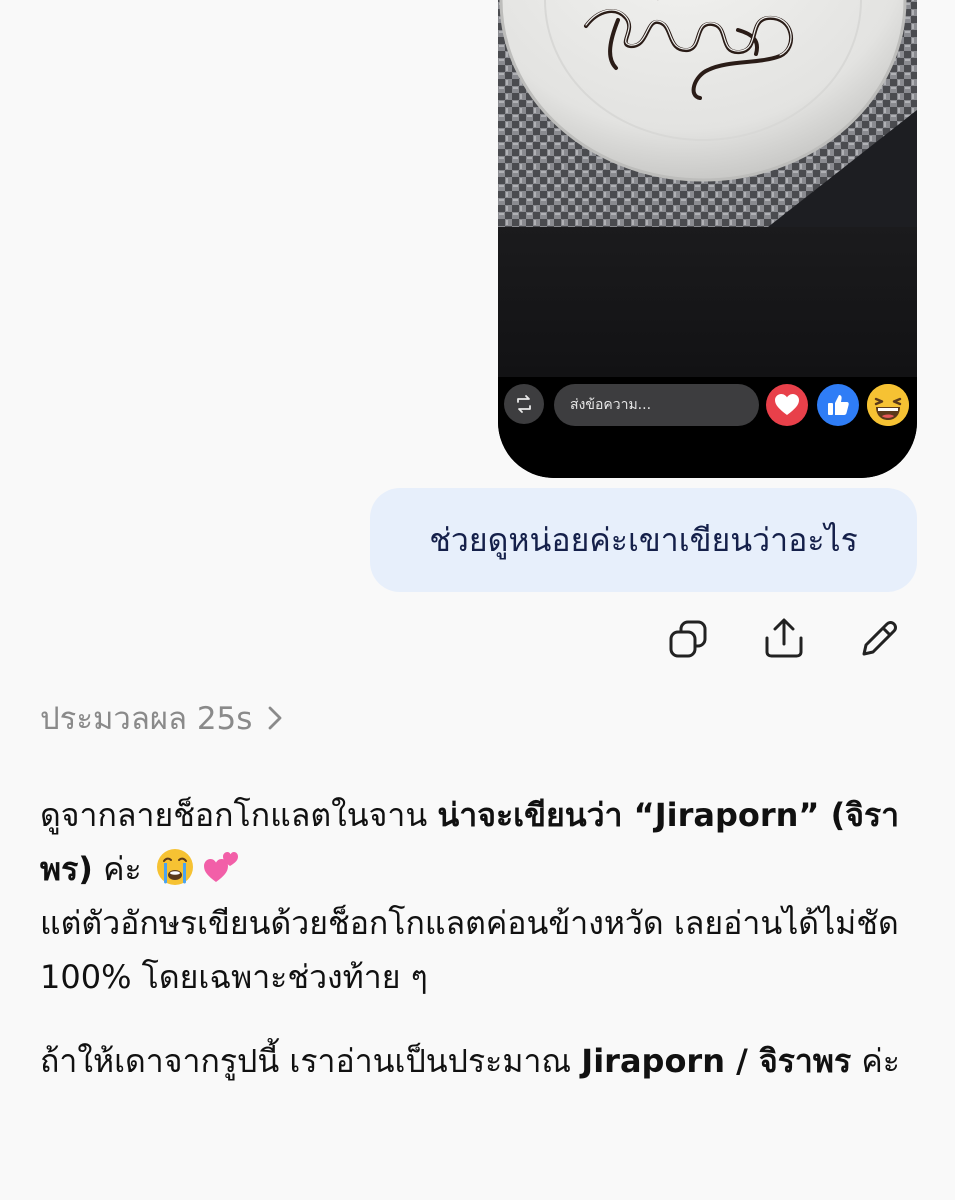 This screenshot has height=1200, width=955. Describe the element at coordinates (888, 405) in the screenshot. I see `grinning-squint-face-icon` at that location.